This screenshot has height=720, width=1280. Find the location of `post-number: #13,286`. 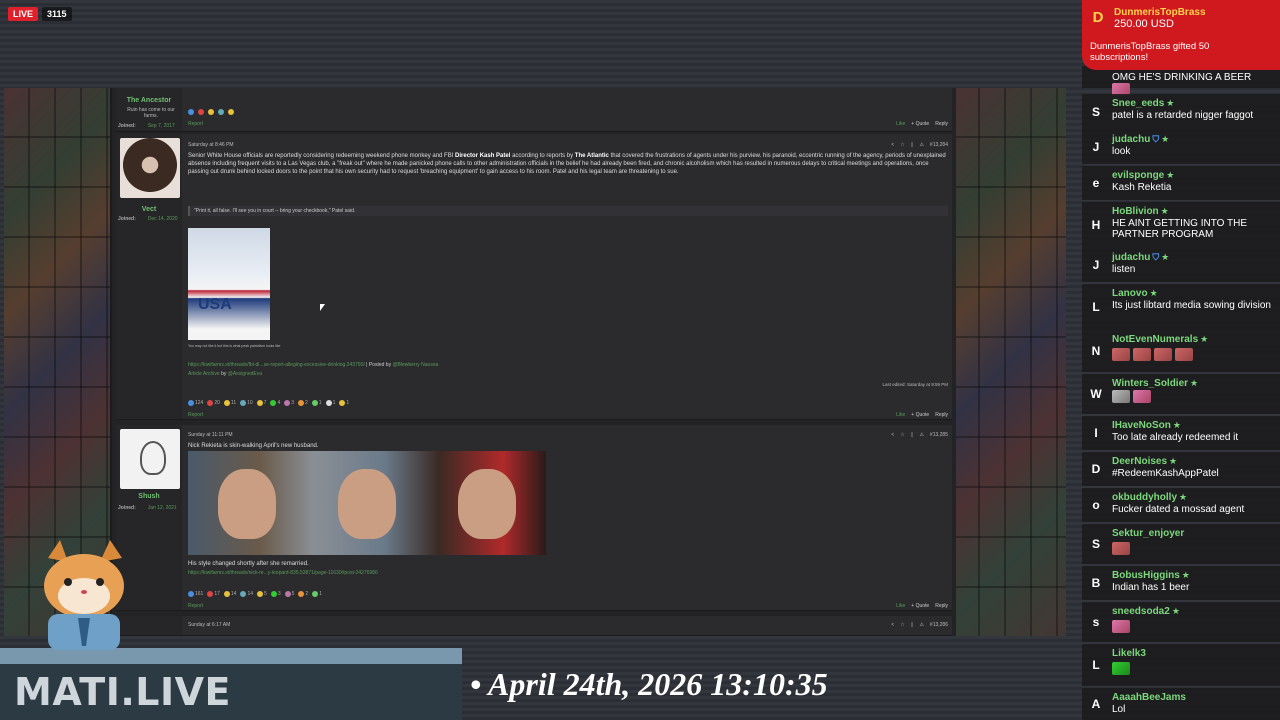

post-number: #13,286 is located at coordinates (939, 625).